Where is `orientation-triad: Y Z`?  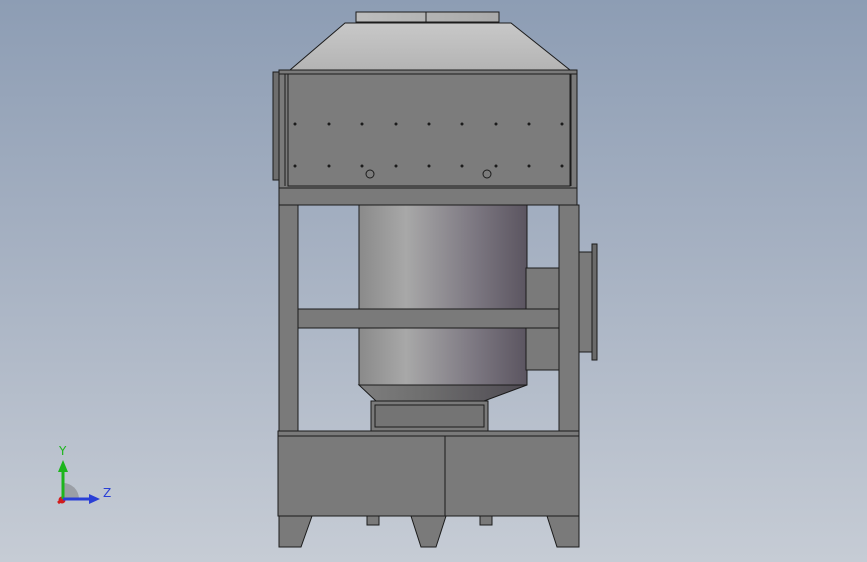 orientation-triad: Y Z is located at coordinates (84, 474).